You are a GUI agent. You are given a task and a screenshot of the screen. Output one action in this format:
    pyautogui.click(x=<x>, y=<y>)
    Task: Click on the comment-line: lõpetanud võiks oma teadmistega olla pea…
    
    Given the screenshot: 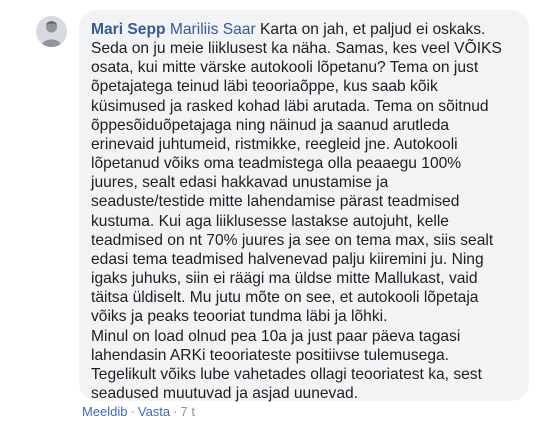 What is the action you would take?
    pyautogui.click(x=276, y=164)
    